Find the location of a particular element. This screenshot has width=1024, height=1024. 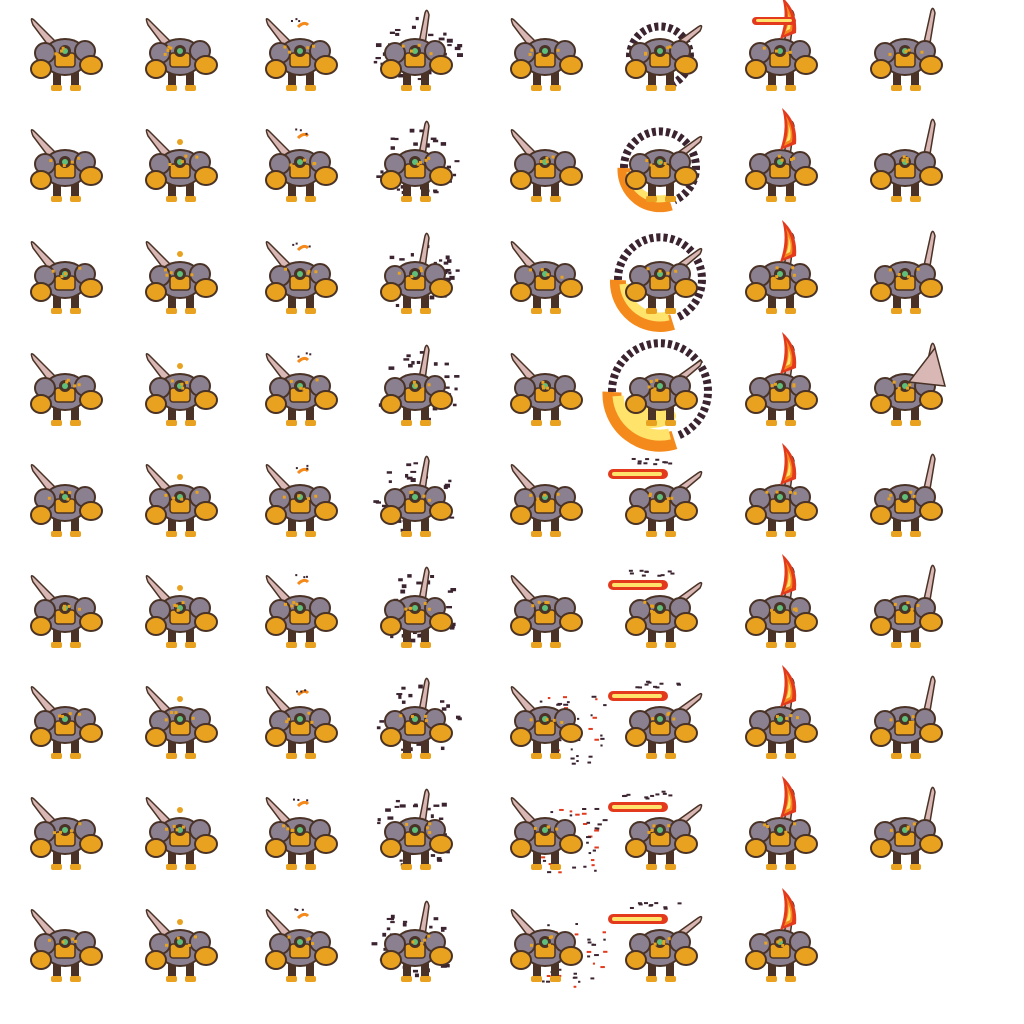

sprite-frame-c4-r7 is located at coordinates (419, 718).